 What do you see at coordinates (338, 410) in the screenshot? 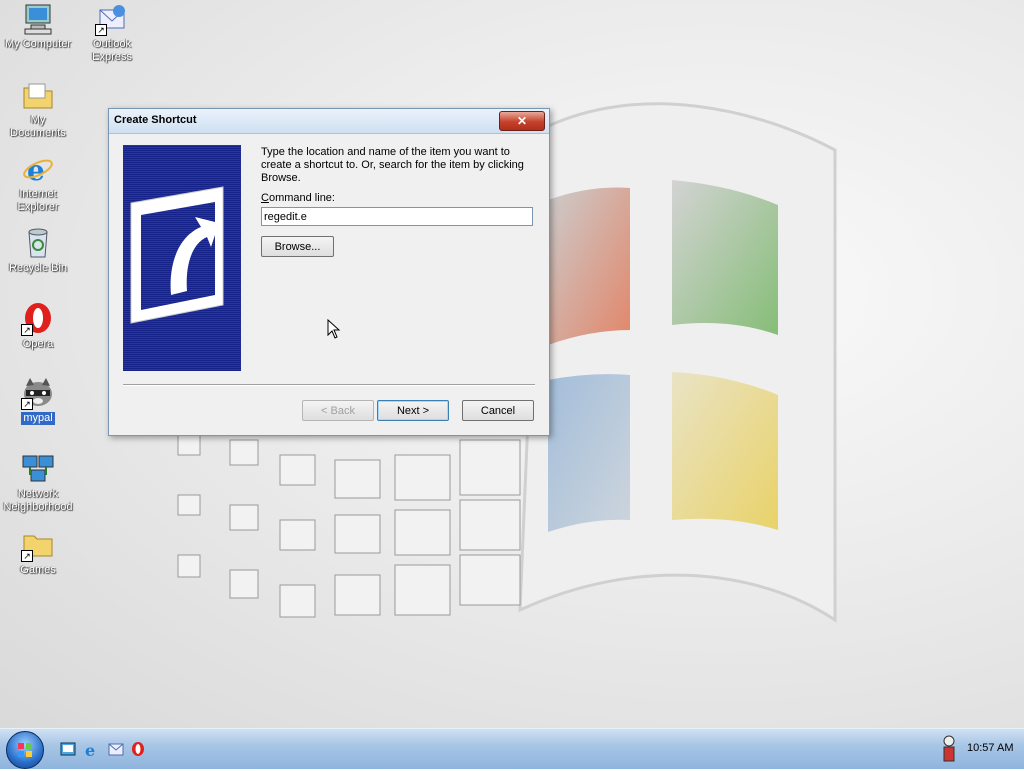
I see `back-button: < Back` at bounding box center [338, 410].